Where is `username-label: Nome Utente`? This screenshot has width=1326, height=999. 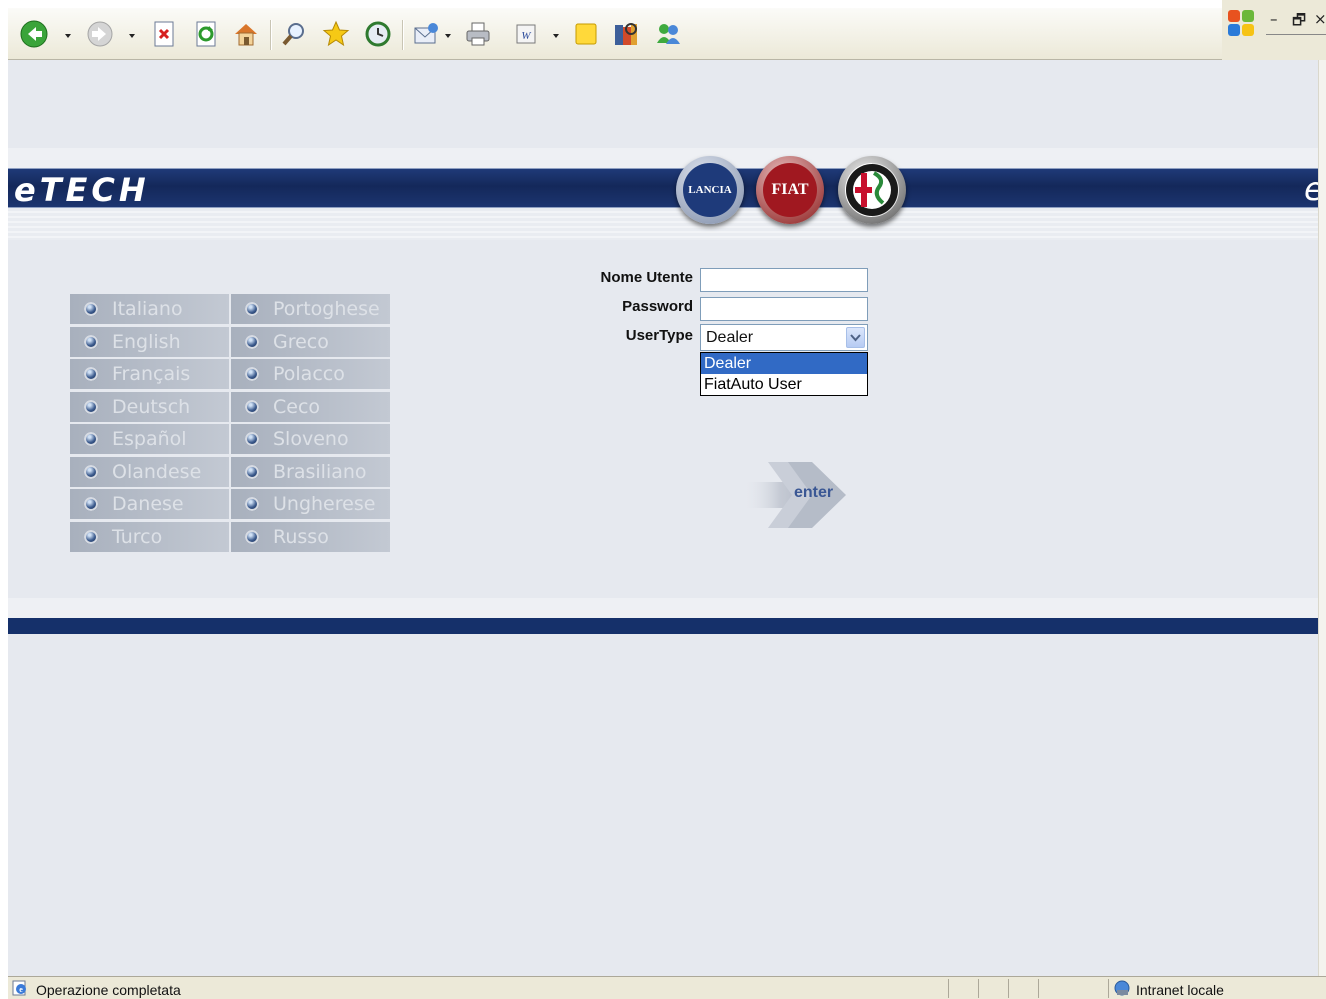
username-label: Nome Utente is located at coordinates (646, 277).